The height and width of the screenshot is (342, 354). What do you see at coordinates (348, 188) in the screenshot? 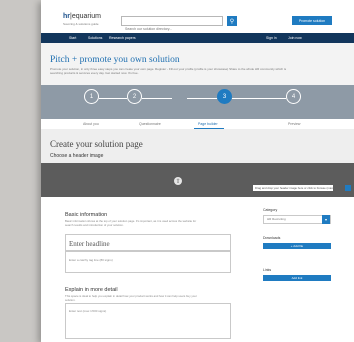
I see `upload-button` at bounding box center [348, 188].